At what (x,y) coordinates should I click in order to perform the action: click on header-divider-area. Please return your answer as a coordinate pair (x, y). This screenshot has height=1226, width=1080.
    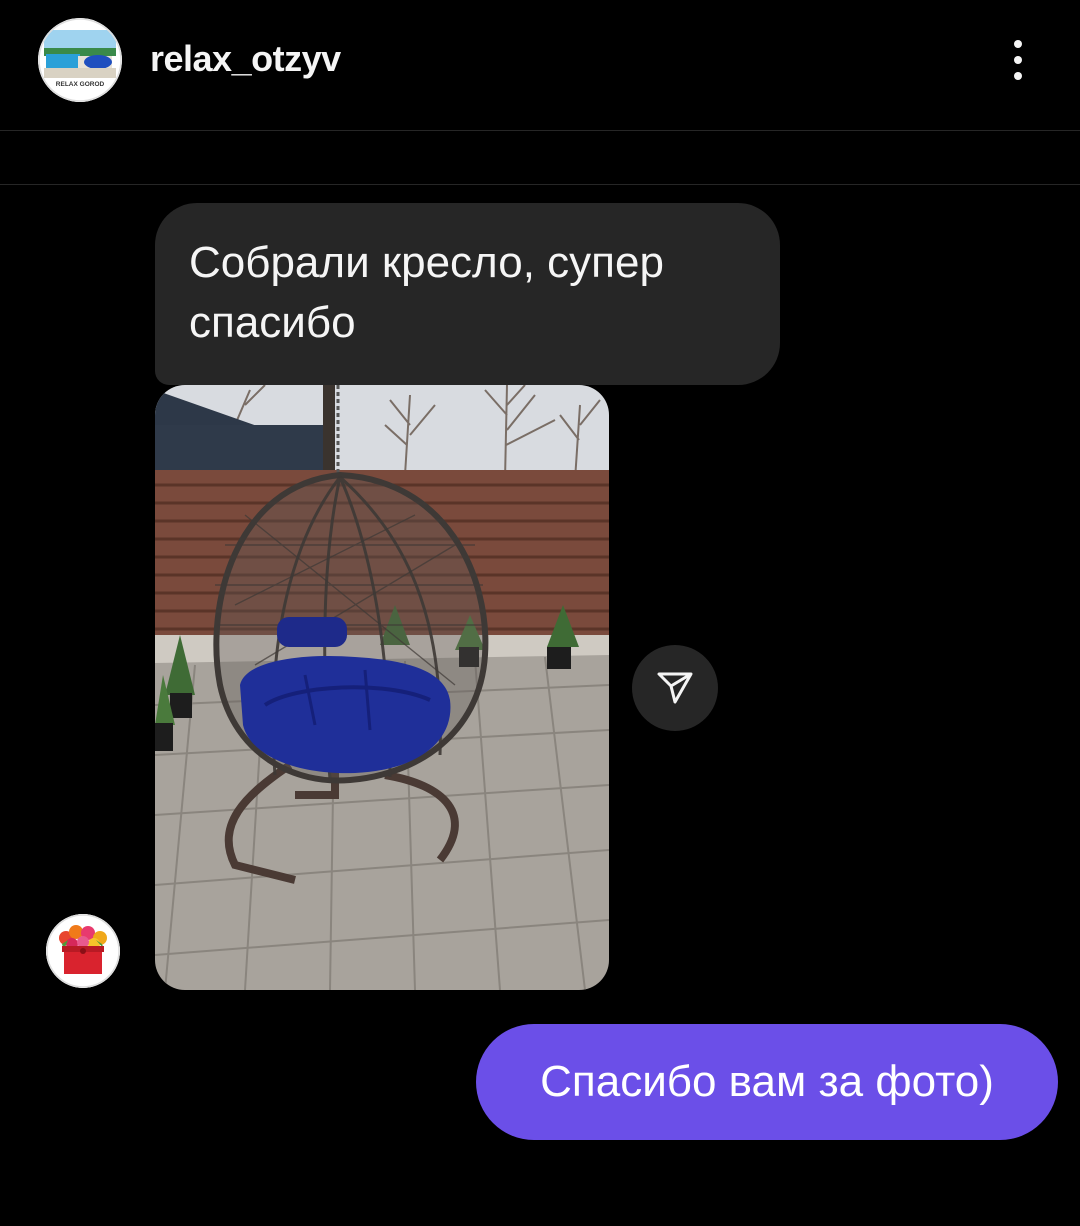
    Looking at the image, I should click on (540, 158).